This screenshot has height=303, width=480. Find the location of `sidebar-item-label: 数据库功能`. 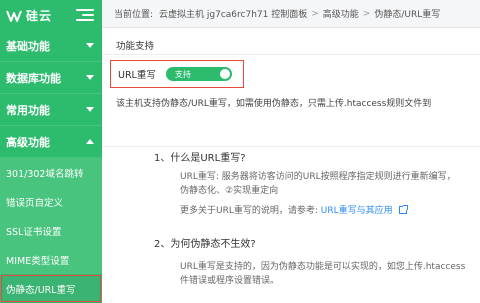

sidebar-item-label: 数据库功能 is located at coordinates (33, 78).